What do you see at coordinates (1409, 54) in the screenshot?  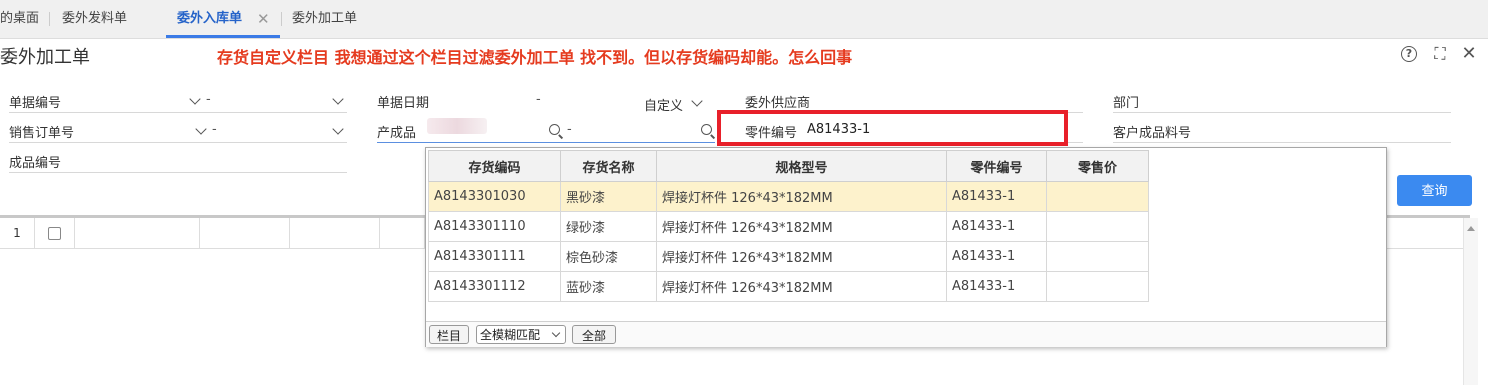 I see `help-icon: ?` at bounding box center [1409, 54].